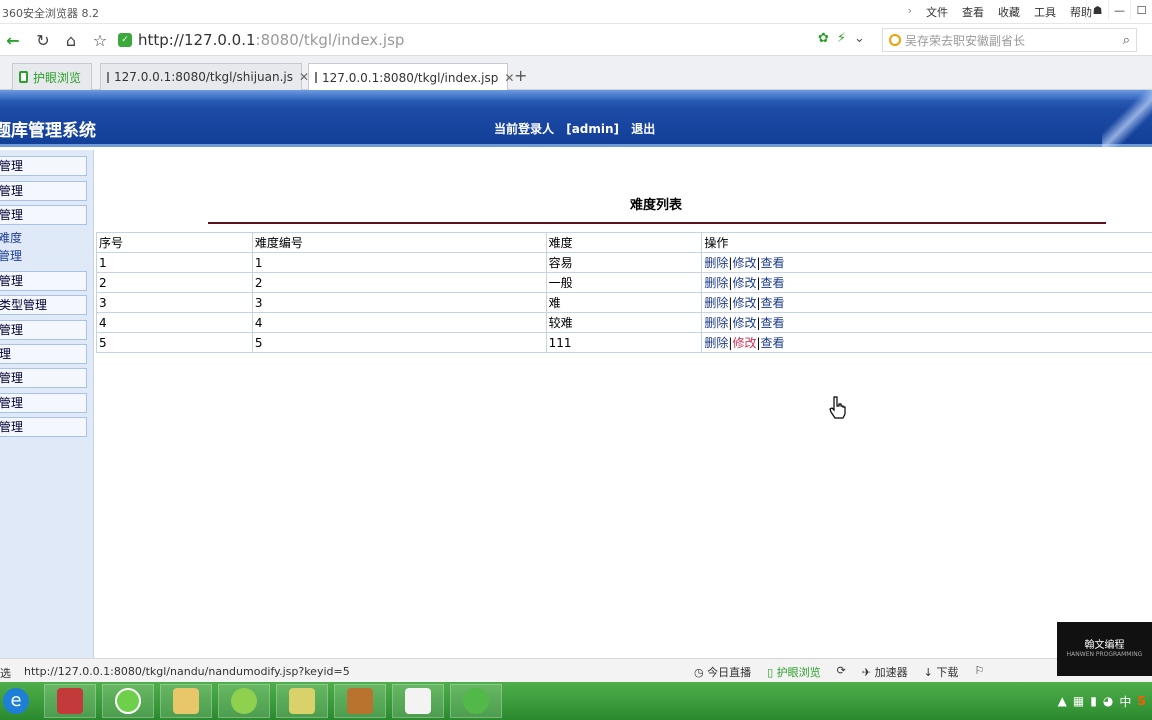  Describe the element at coordinates (965, 40) in the screenshot. I see `search-placeholder: 吴存荣去职安徽副省长` at that location.